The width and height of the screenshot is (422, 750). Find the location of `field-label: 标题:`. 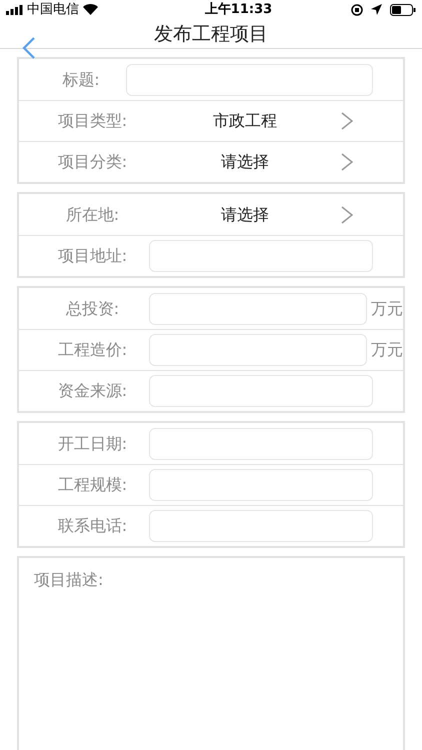

field-label: 标题: is located at coordinates (81, 79).